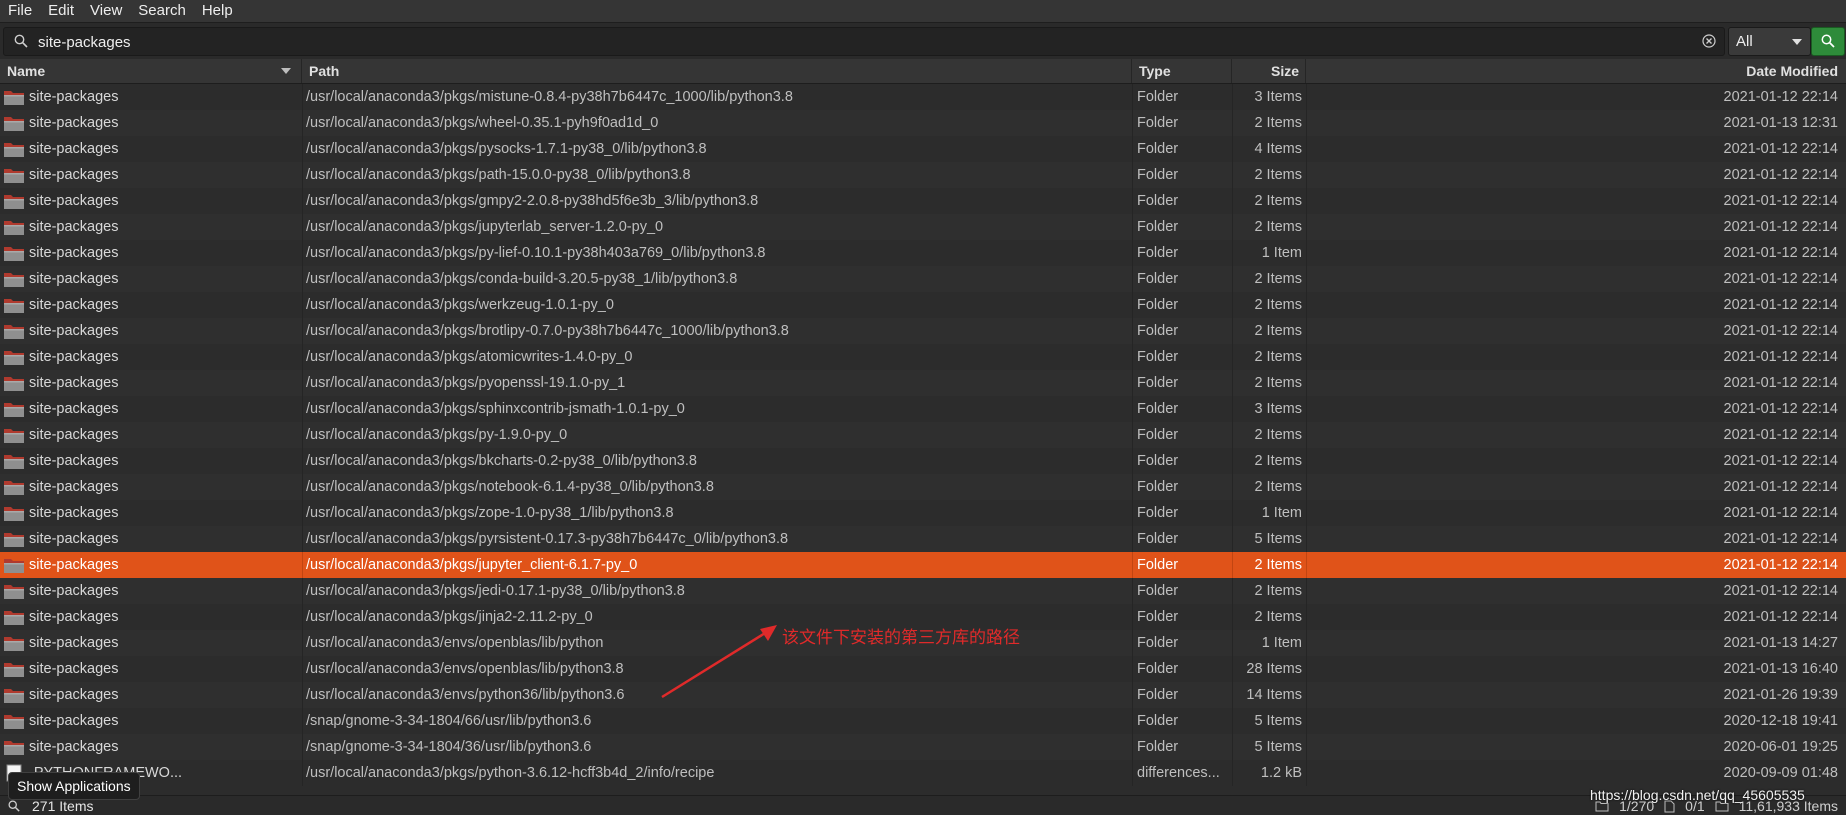 The height and width of the screenshot is (815, 1846). Describe the element at coordinates (324, 71) in the screenshot. I see `column-path-label: Path` at that location.